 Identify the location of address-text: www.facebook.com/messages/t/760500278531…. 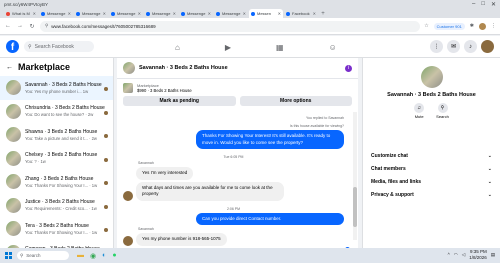
(103, 26).